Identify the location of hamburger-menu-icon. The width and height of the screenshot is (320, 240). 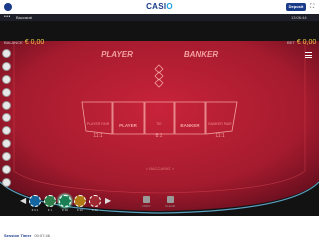
(308, 55).